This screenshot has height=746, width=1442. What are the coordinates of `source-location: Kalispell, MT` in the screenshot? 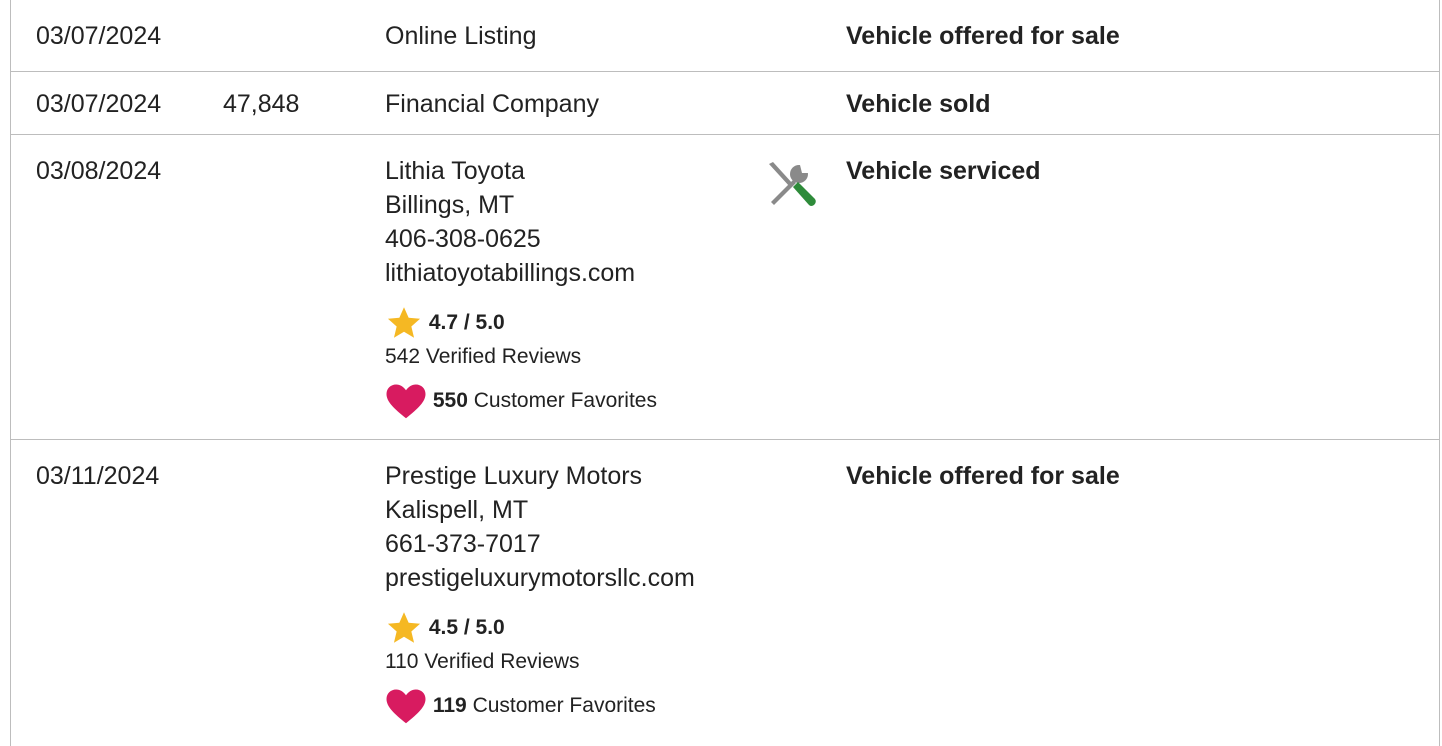 It's located at (457, 510).